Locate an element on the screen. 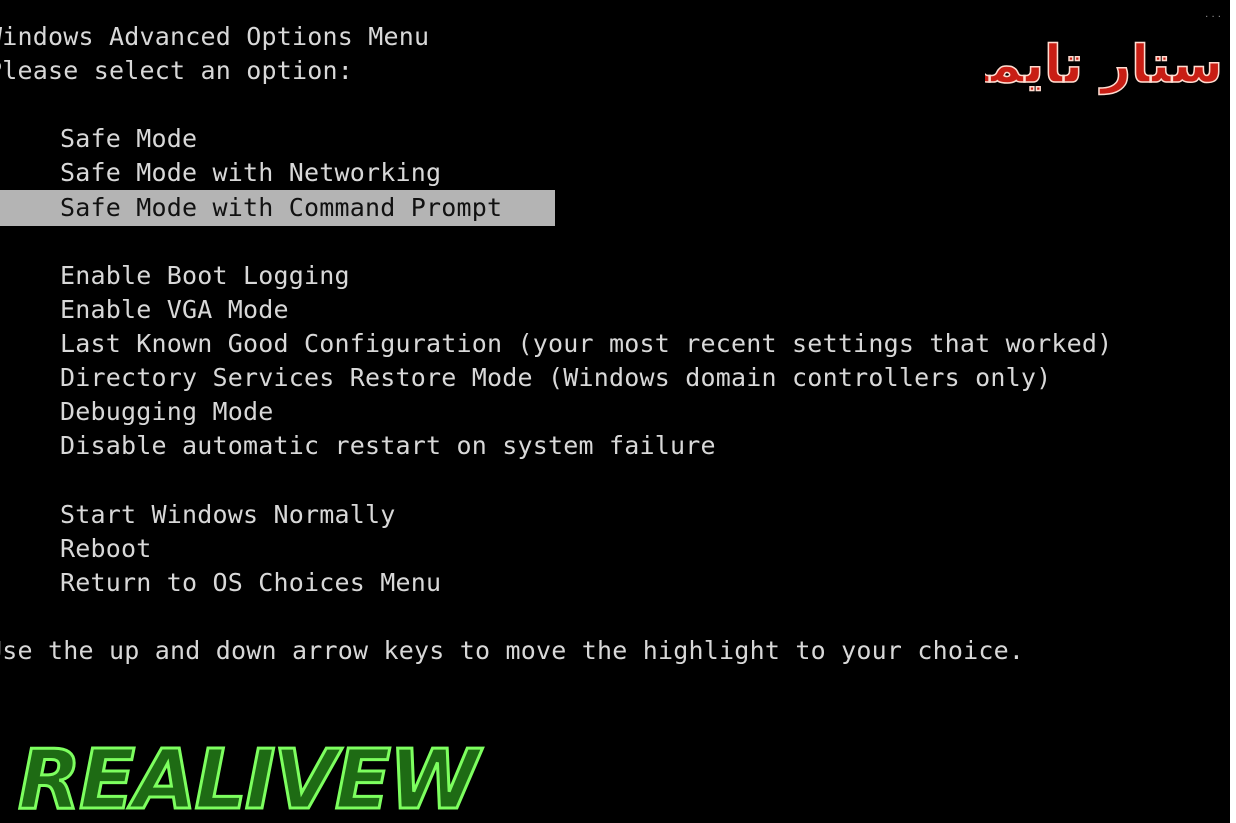  option-safe-mode: Safe Mode is located at coordinates (128, 139).